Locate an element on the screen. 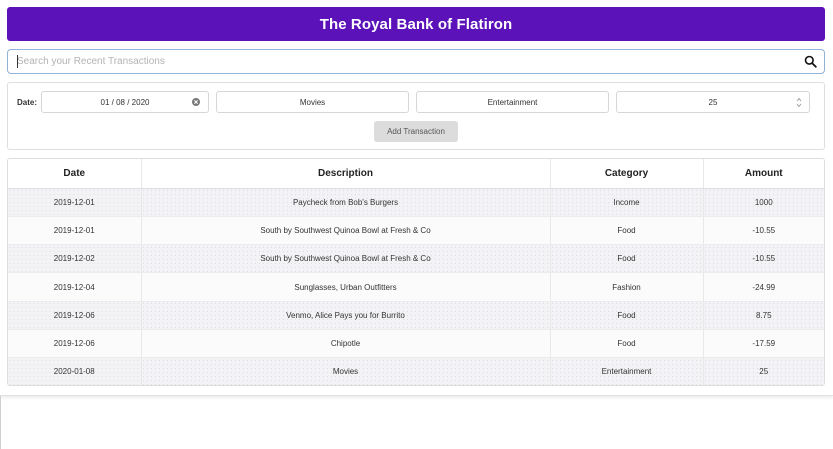 Image resolution: width=833 pixels, height=449 pixels. date-value: 01 / 08 / 2020 is located at coordinates (125, 102).